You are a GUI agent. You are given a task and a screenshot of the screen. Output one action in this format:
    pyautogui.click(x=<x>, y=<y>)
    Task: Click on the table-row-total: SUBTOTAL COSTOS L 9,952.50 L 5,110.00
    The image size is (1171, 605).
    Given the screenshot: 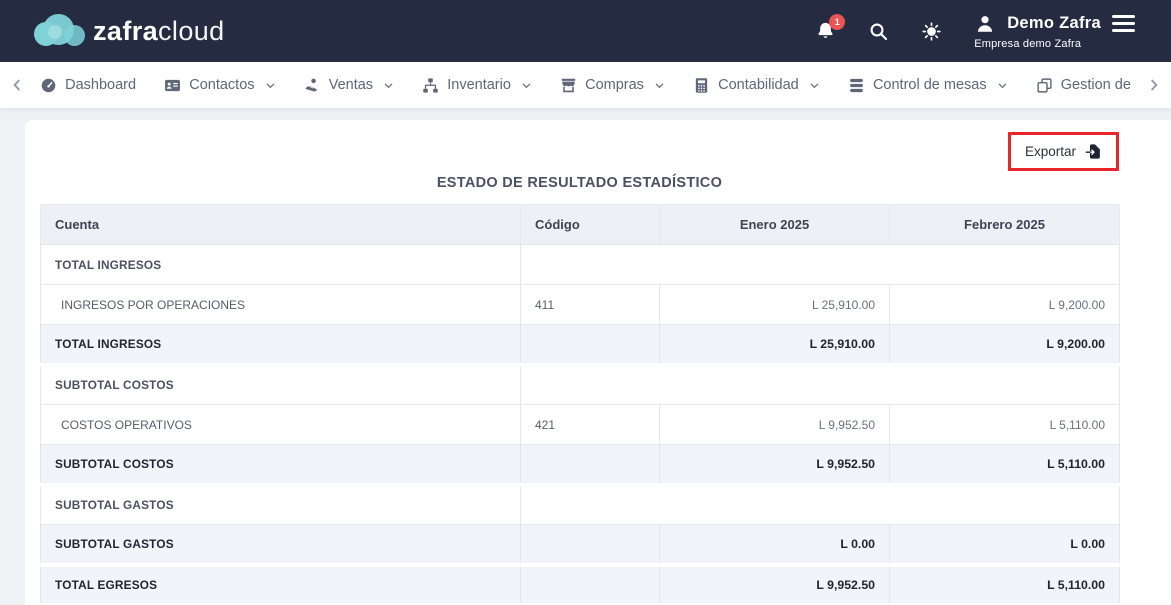 What is the action you would take?
    pyautogui.click(x=580, y=465)
    